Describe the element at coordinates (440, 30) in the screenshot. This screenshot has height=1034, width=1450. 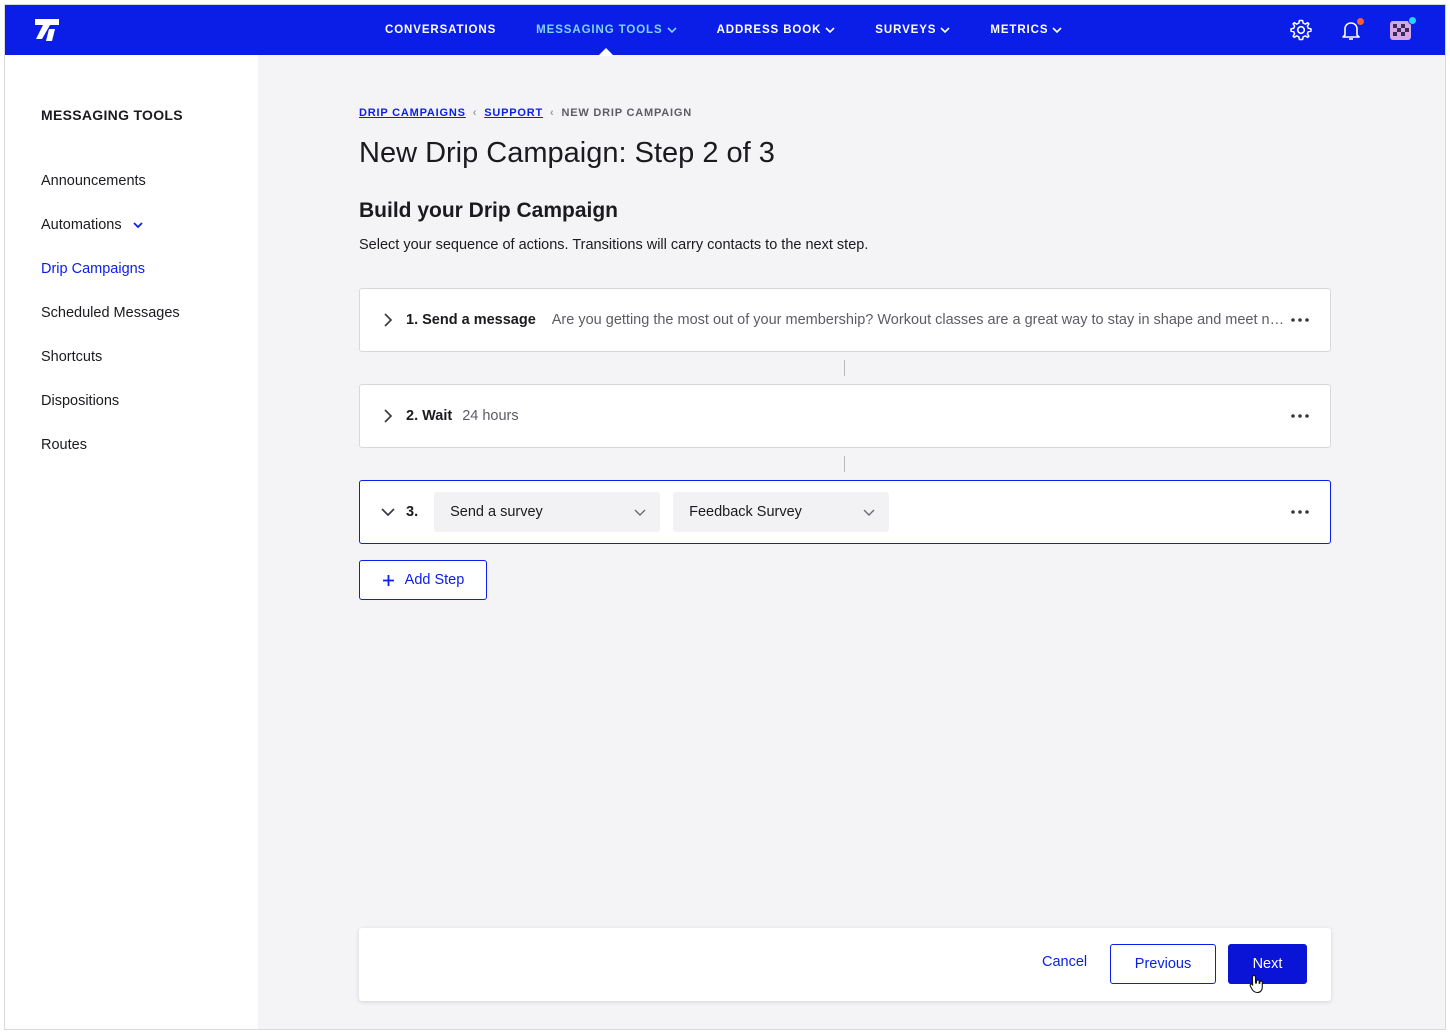
I see `nav-conversations: CONVERSATIONS` at that location.